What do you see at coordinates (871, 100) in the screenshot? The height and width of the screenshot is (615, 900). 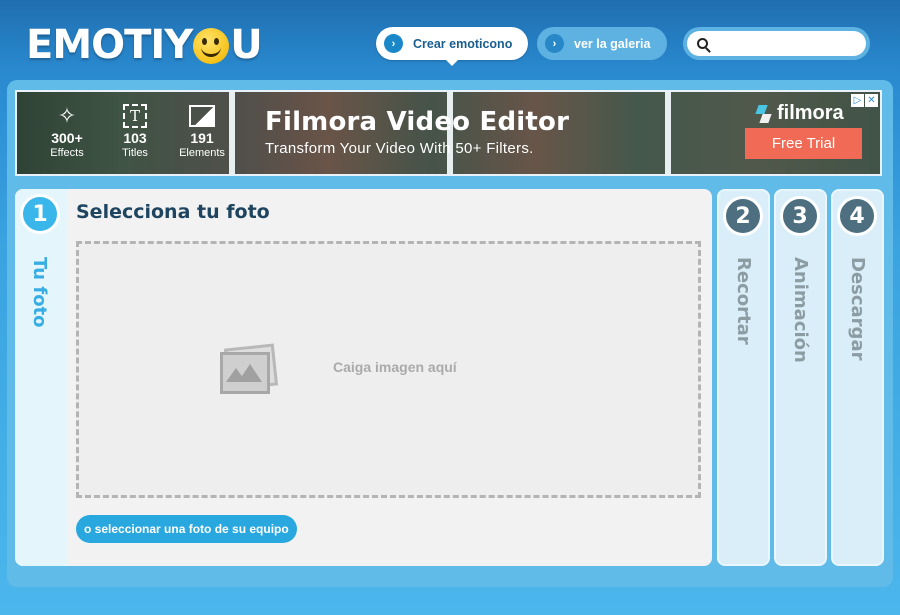 I see `close-icon: ✕` at bounding box center [871, 100].